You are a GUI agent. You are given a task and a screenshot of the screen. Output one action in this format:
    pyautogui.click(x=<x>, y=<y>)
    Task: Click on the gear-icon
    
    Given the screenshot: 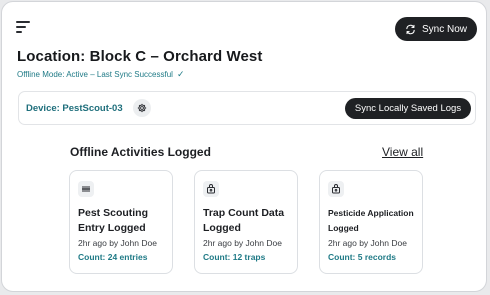 What is the action you would take?
    pyautogui.click(x=142, y=108)
    